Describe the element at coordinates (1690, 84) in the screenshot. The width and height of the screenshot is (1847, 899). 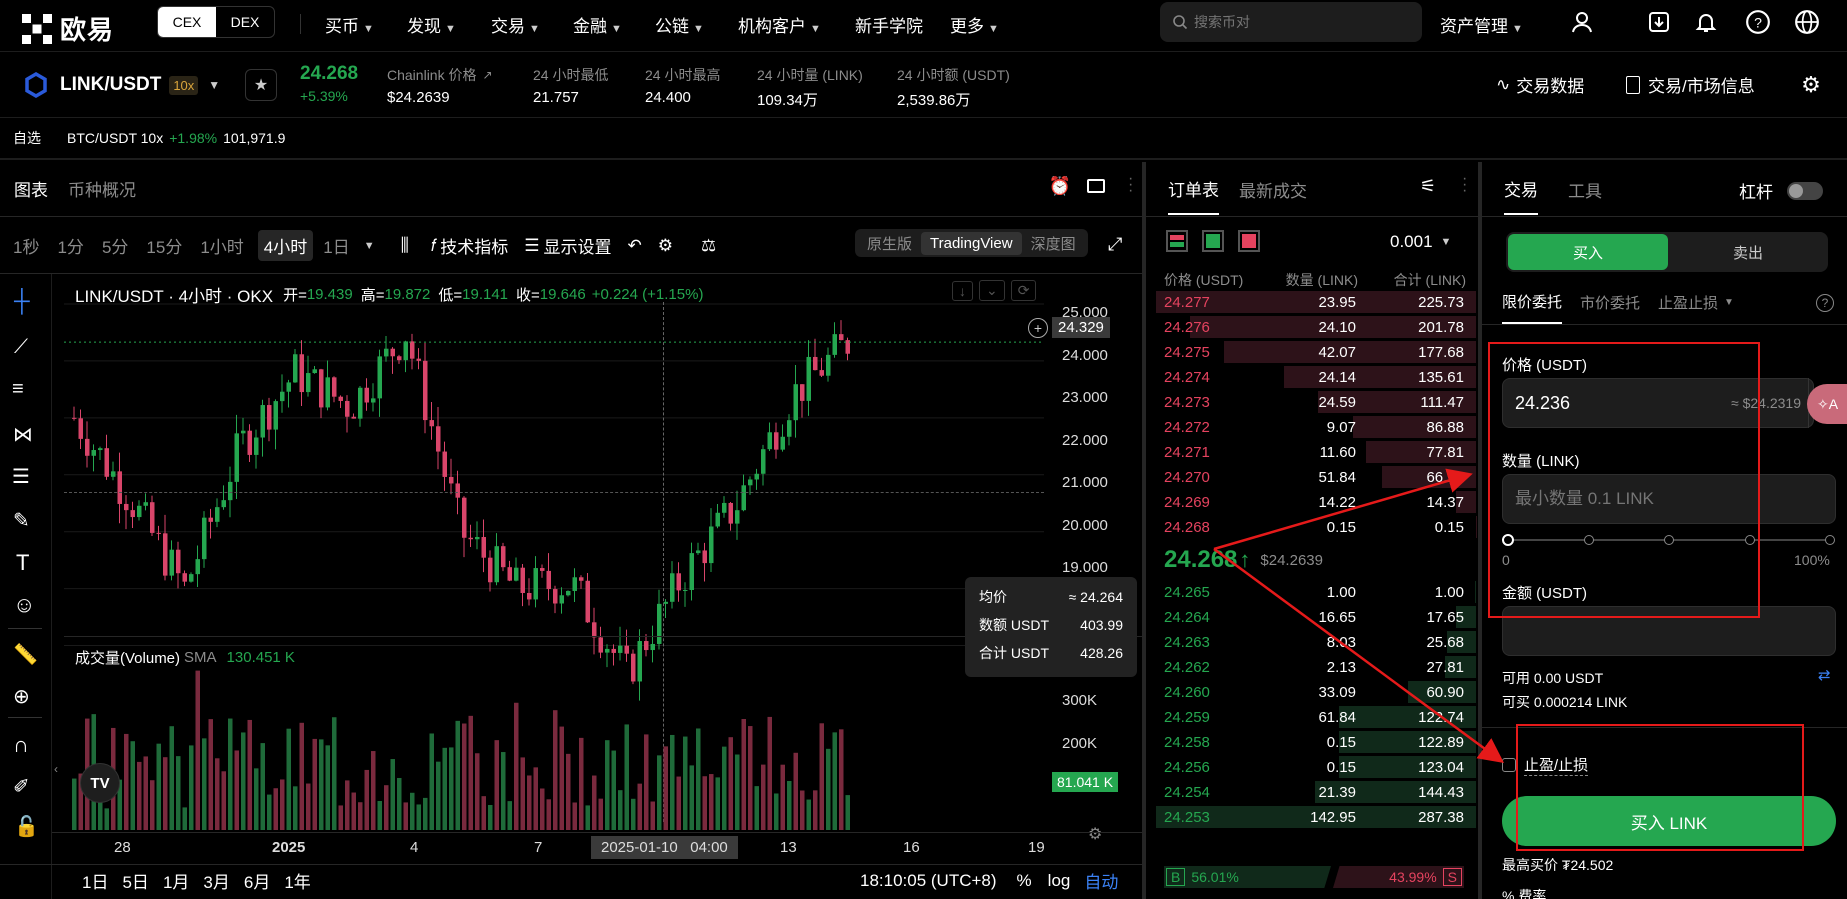
I see `market-info-link: 交易/市场信息` at that location.